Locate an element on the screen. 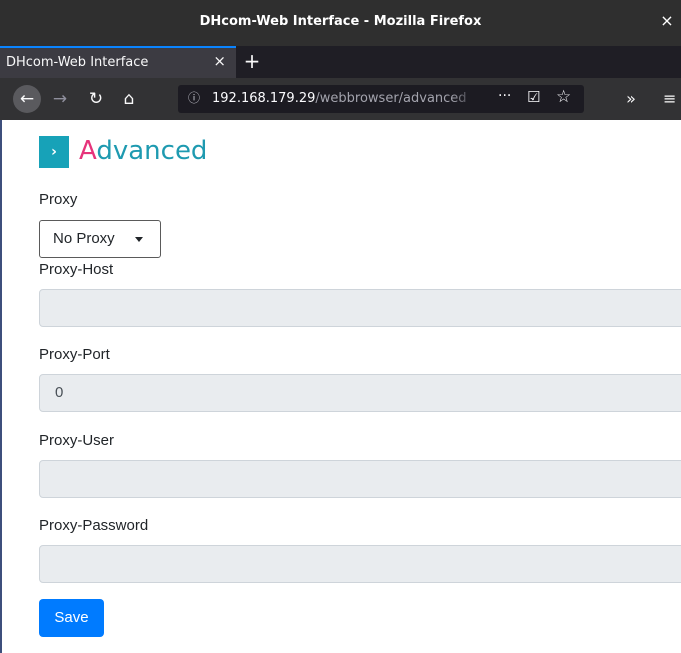  new-tab-plus-icon: + is located at coordinates (252, 61).